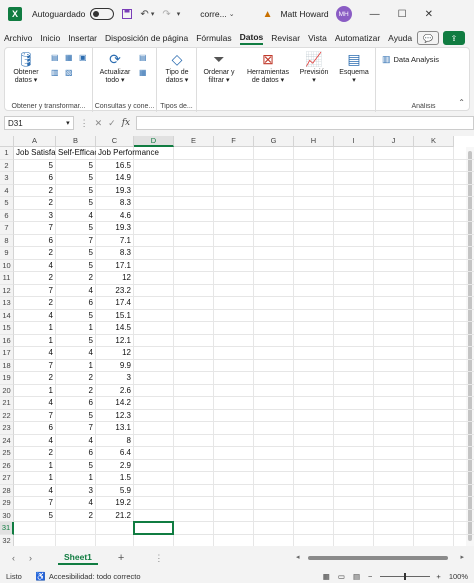  What do you see at coordinates (429, 14) in the screenshot?
I see `close-icon: ✕` at bounding box center [429, 14].